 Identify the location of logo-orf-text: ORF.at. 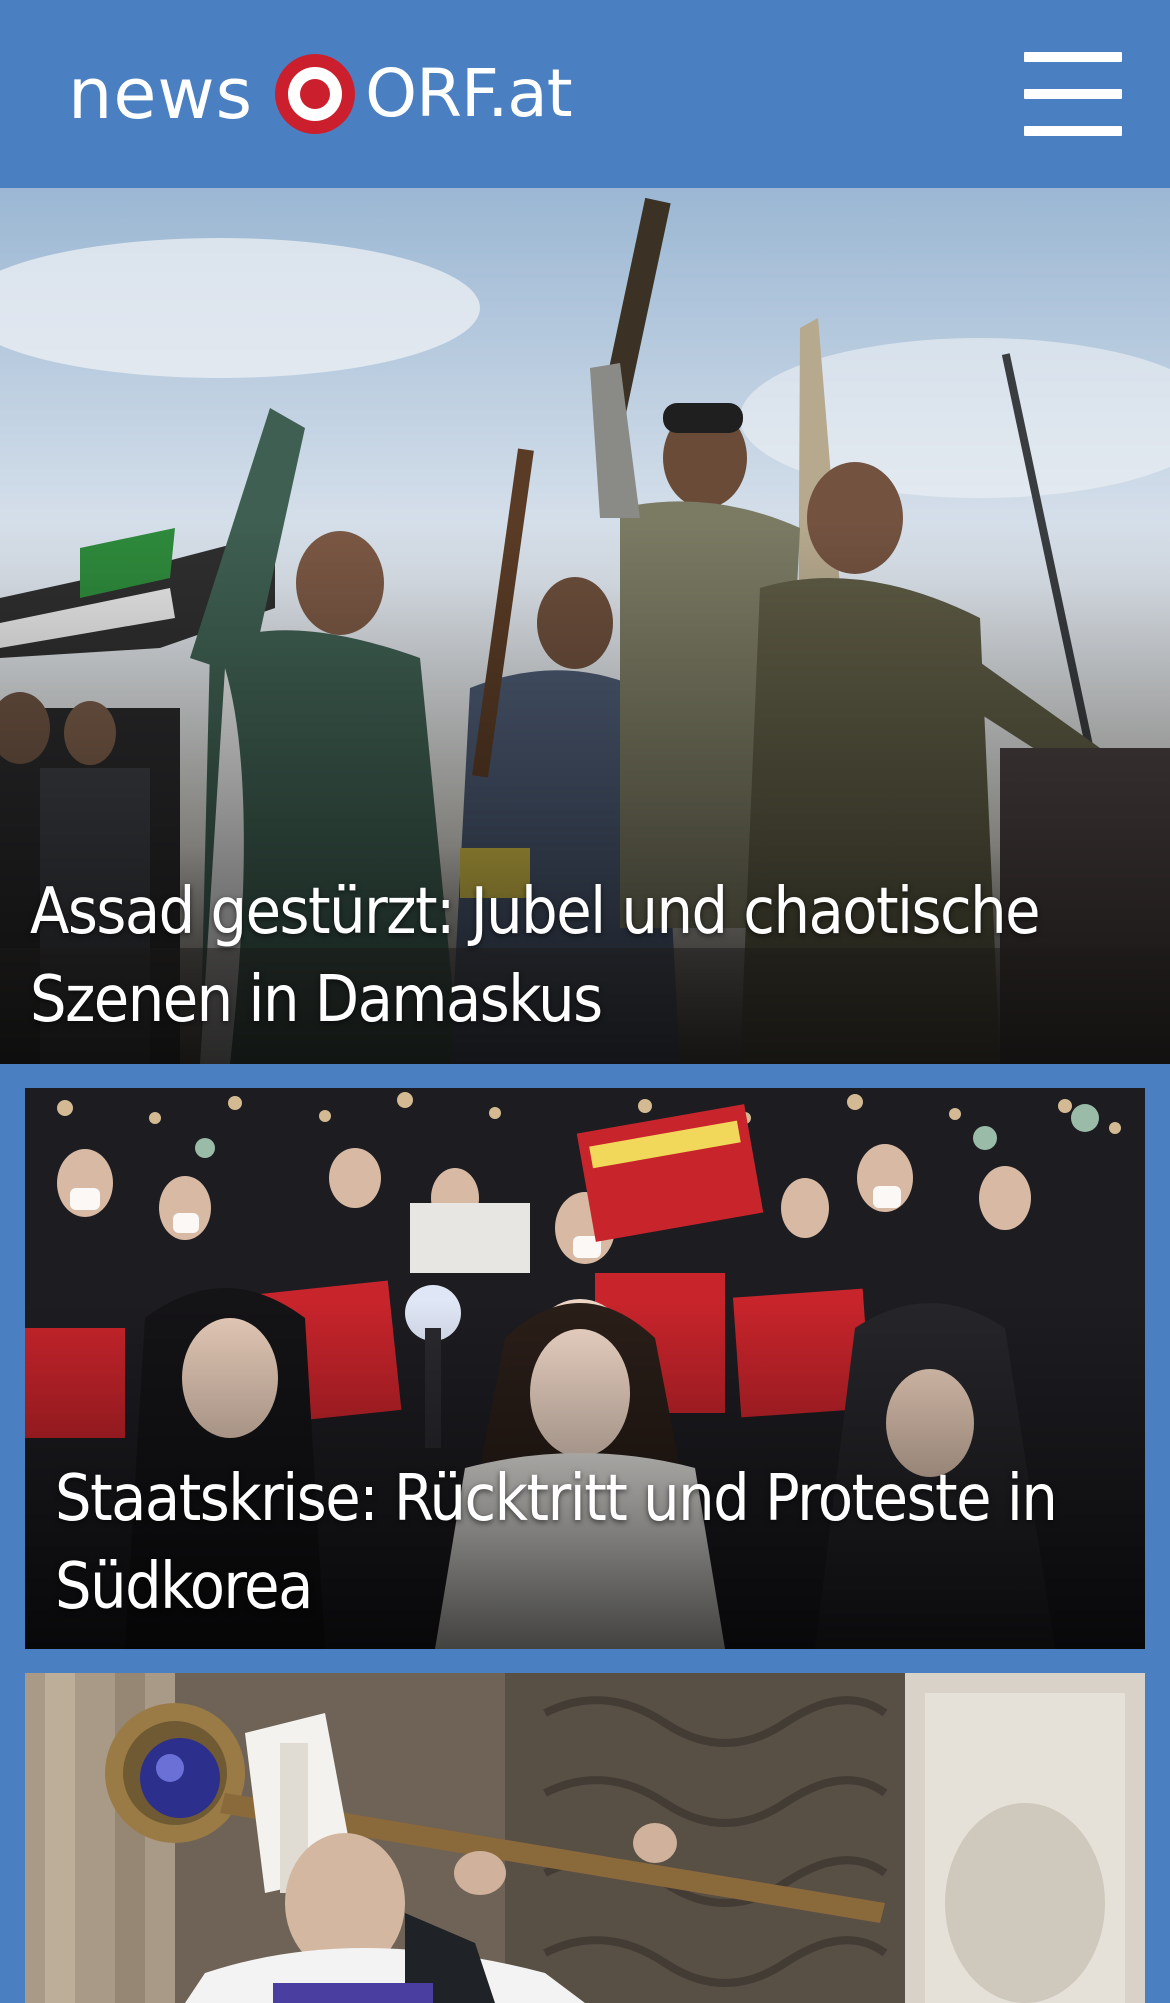
(468, 93).